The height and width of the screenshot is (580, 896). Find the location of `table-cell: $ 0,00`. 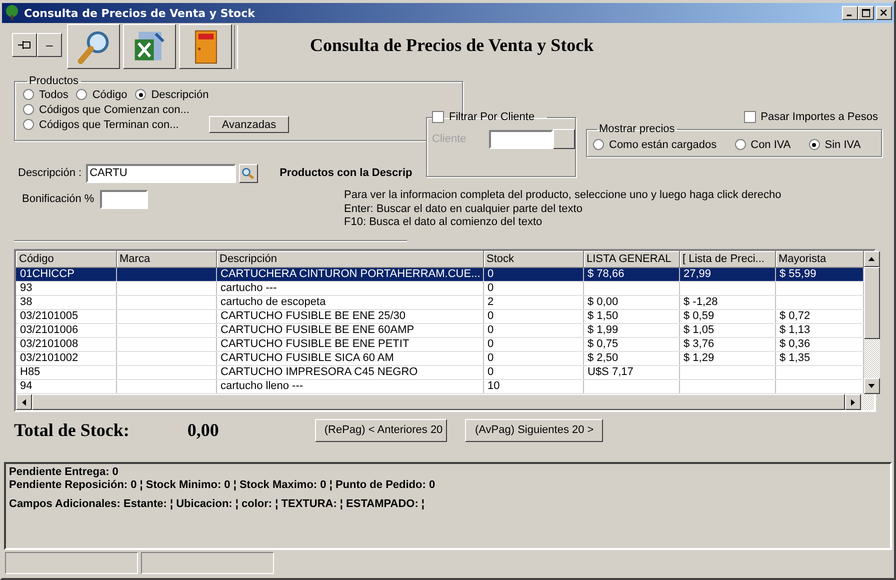

table-cell: $ 0,00 is located at coordinates (631, 303).